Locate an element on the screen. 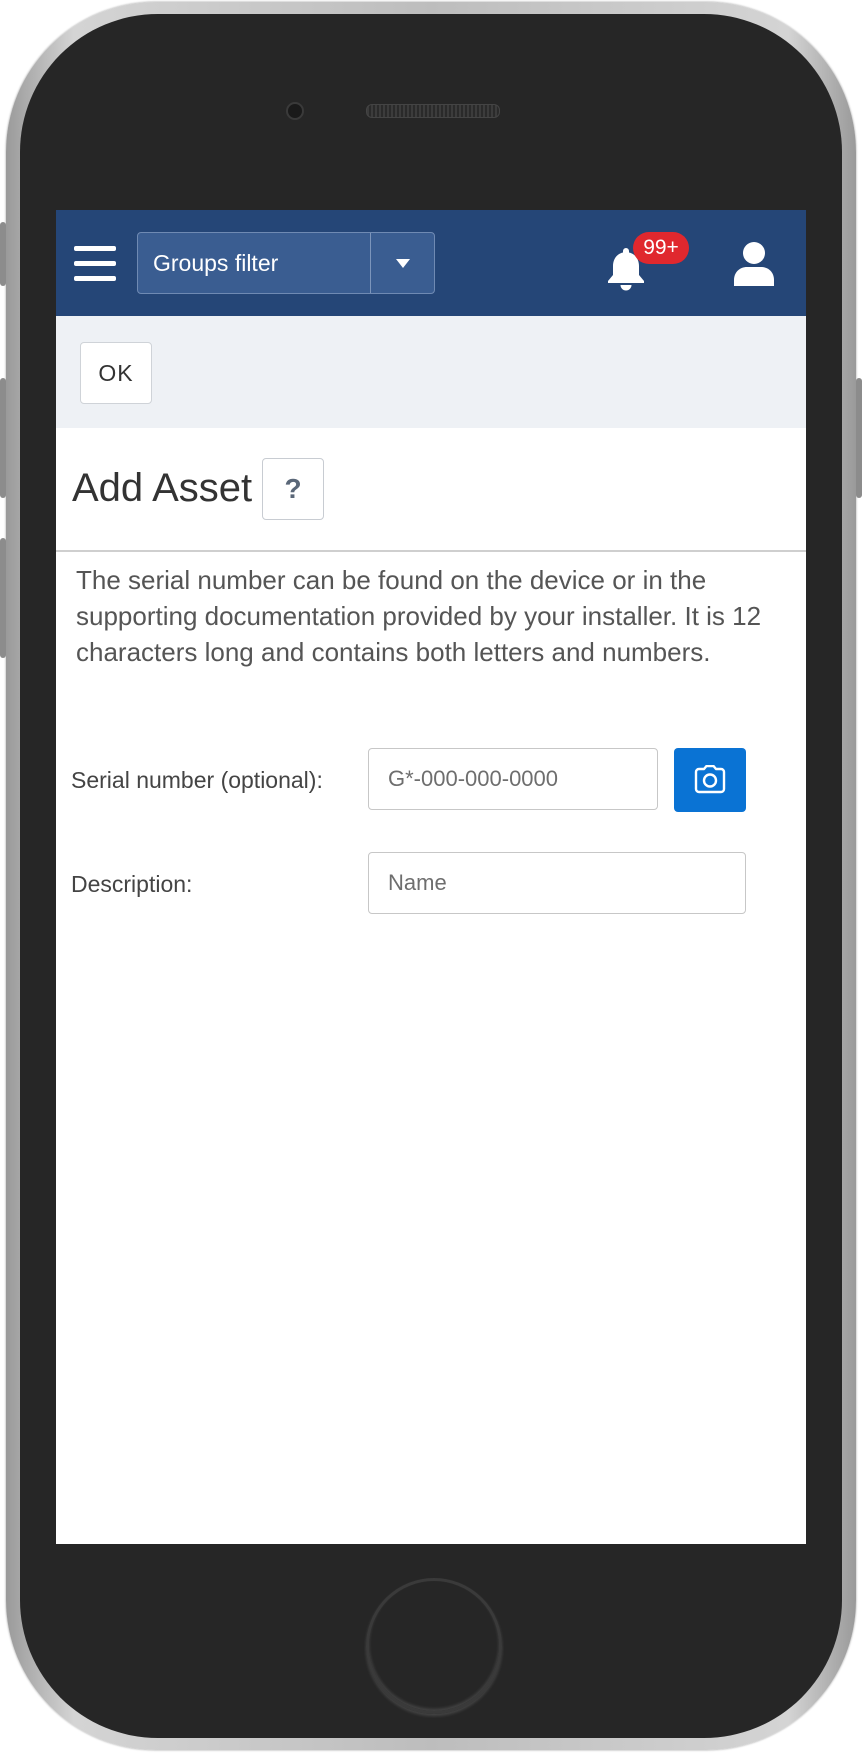  groups-filter-dropdown: Groups filter is located at coordinates (286, 263).